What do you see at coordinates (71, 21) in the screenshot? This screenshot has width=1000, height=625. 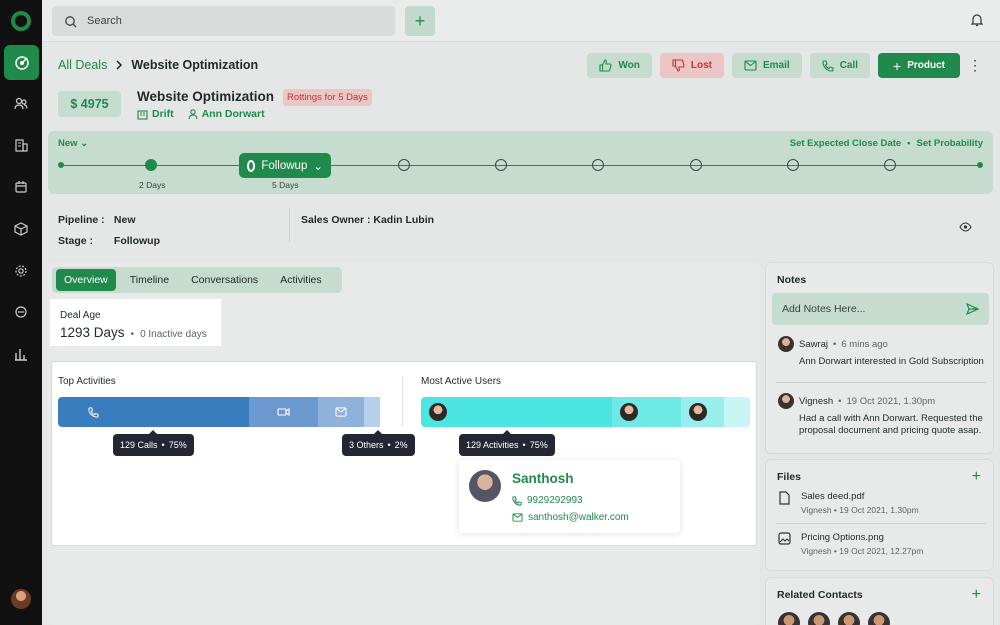 I see `search-icon` at bounding box center [71, 21].